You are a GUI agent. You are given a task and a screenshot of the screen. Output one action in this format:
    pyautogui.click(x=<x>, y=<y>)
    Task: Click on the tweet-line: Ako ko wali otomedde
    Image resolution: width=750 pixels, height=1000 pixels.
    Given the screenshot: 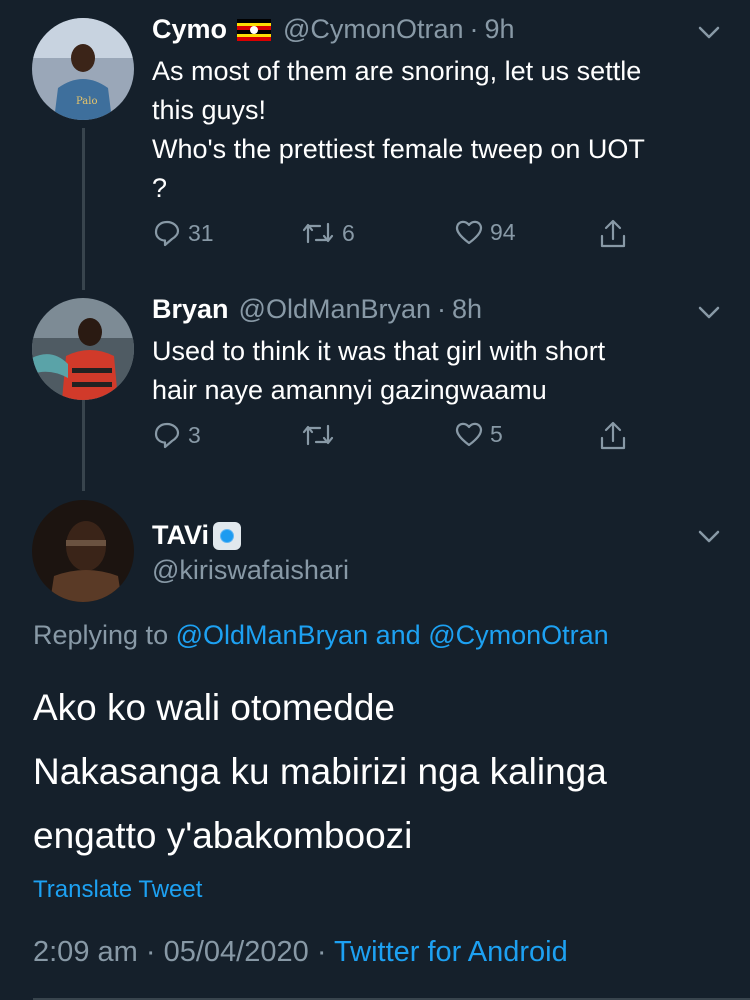 What is the action you would take?
    pyautogui.click(x=214, y=707)
    